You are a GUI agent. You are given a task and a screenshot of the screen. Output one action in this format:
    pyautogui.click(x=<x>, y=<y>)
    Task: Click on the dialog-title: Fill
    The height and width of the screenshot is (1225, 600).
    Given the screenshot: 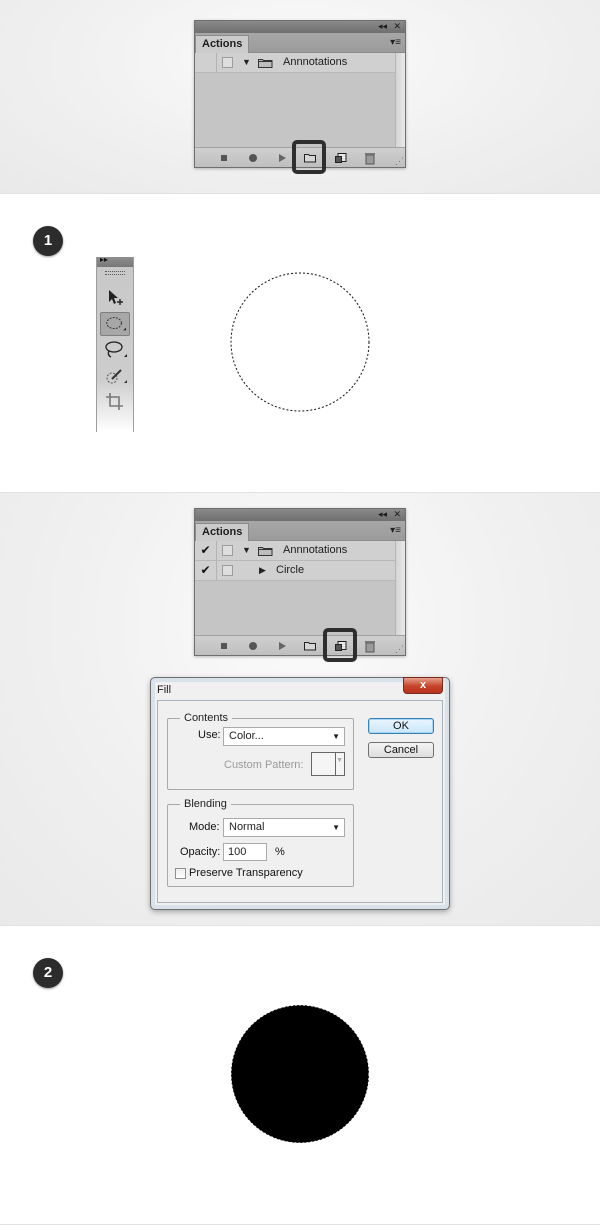 What is the action you would take?
    pyautogui.click(x=164, y=690)
    